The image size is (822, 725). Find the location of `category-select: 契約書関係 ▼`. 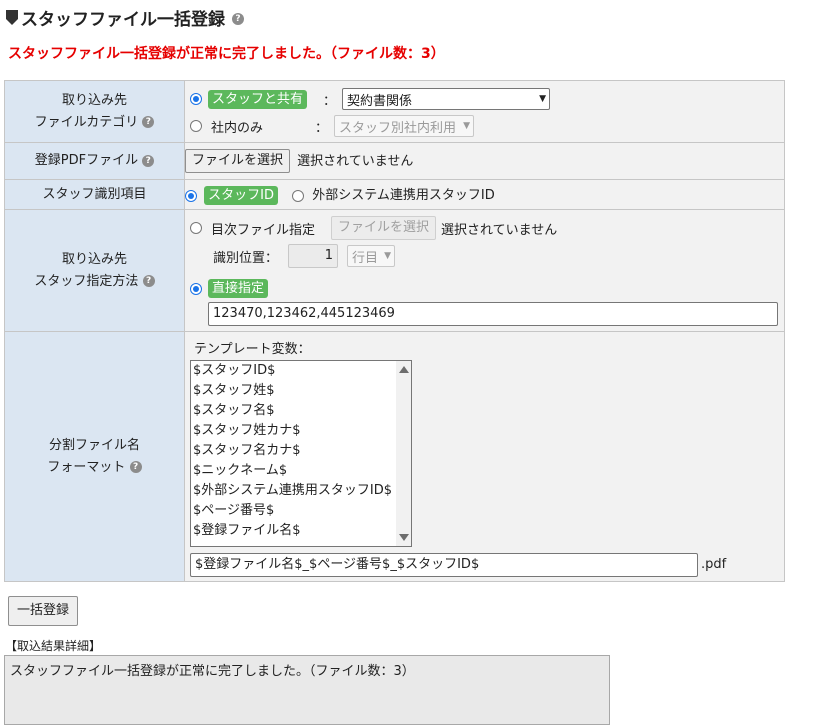

category-select: 契約書関係 ▼ is located at coordinates (446, 99).